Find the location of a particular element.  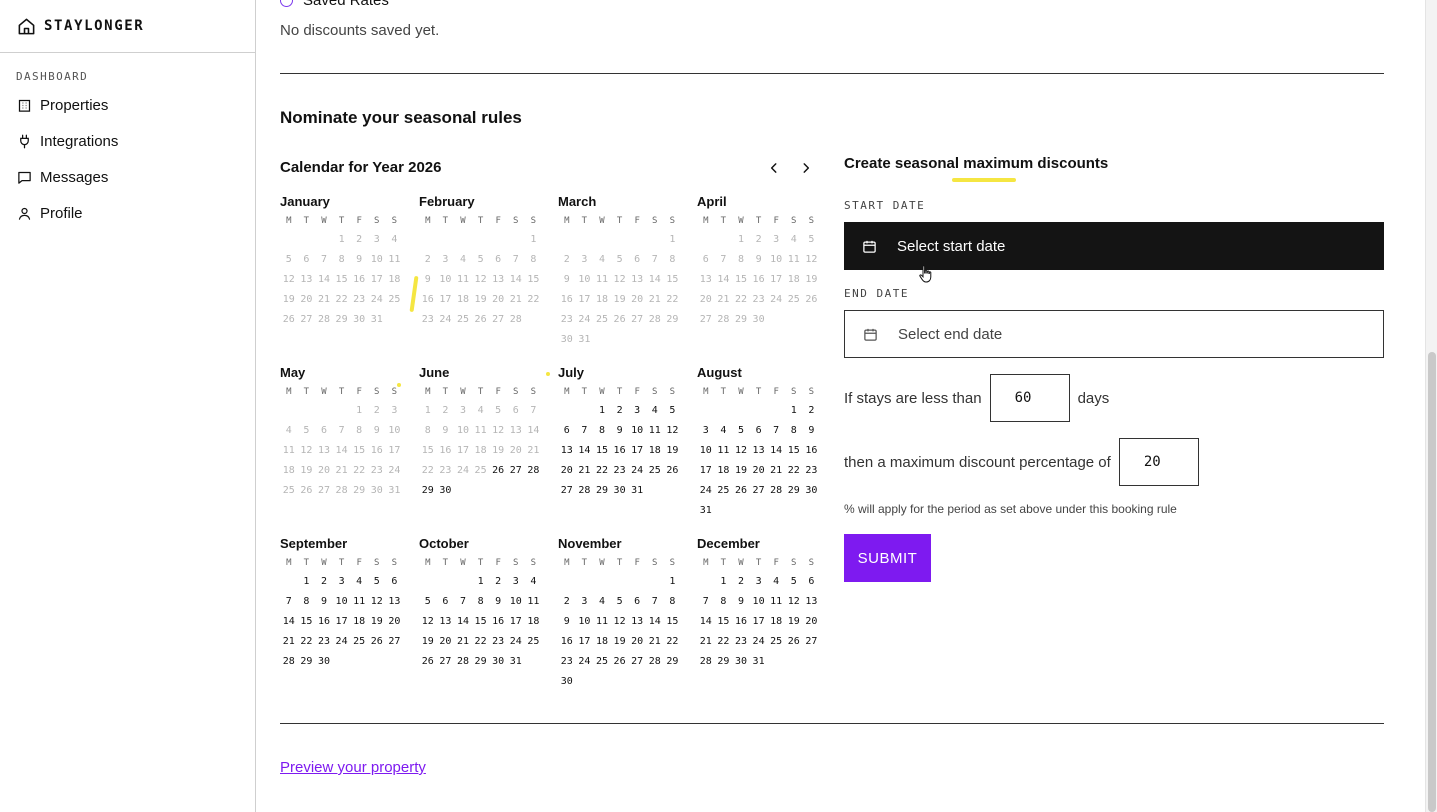

sidebar-item-integrations: Integrations is located at coordinates (127, 141).